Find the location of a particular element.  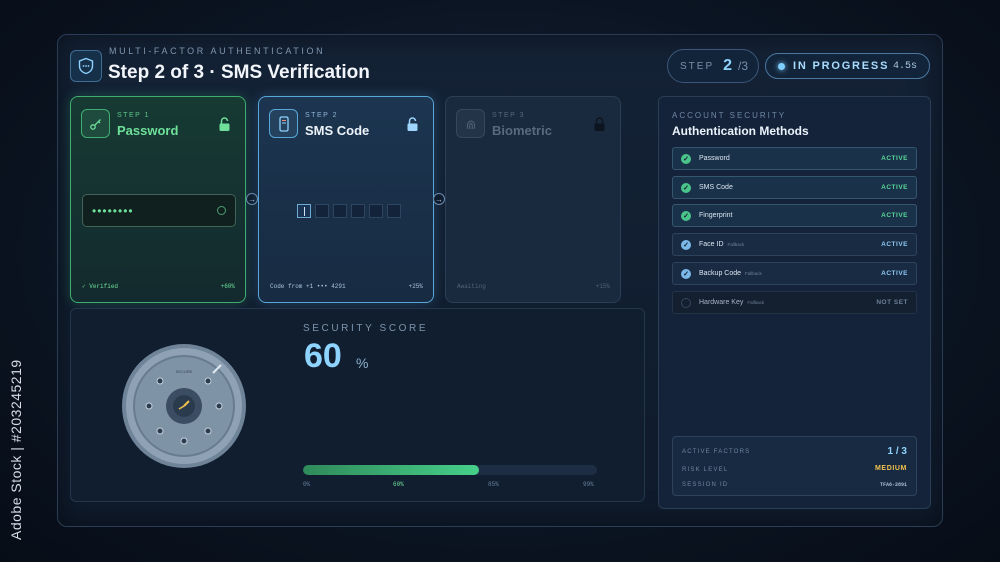

method-row-sms-code: ✓ SMS Code ACTIVE is located at coordinates (794, 187).